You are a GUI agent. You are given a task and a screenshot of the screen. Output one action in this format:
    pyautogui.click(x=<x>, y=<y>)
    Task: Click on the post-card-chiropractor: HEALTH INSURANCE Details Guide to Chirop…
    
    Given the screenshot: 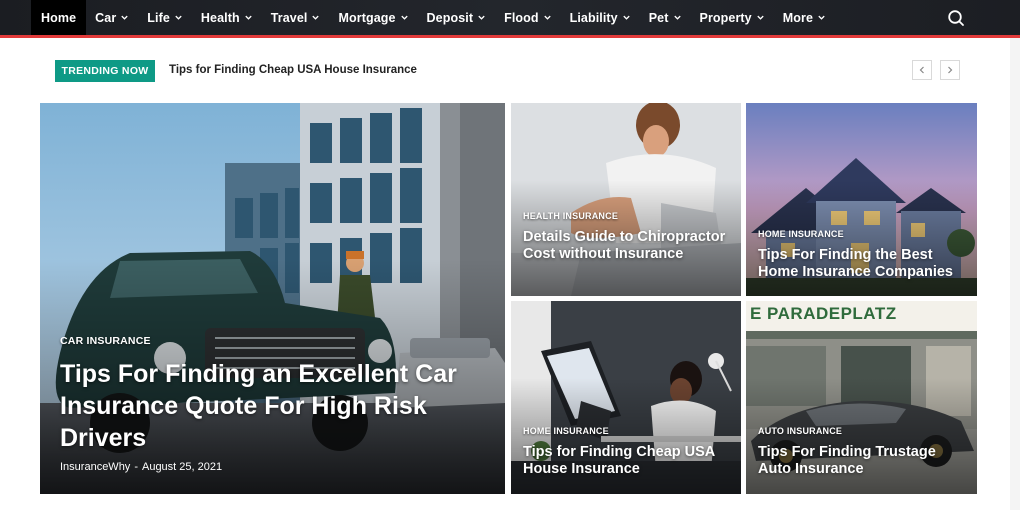 What is the action you would take?
    pyautogui.click(x=626, y=199)
    